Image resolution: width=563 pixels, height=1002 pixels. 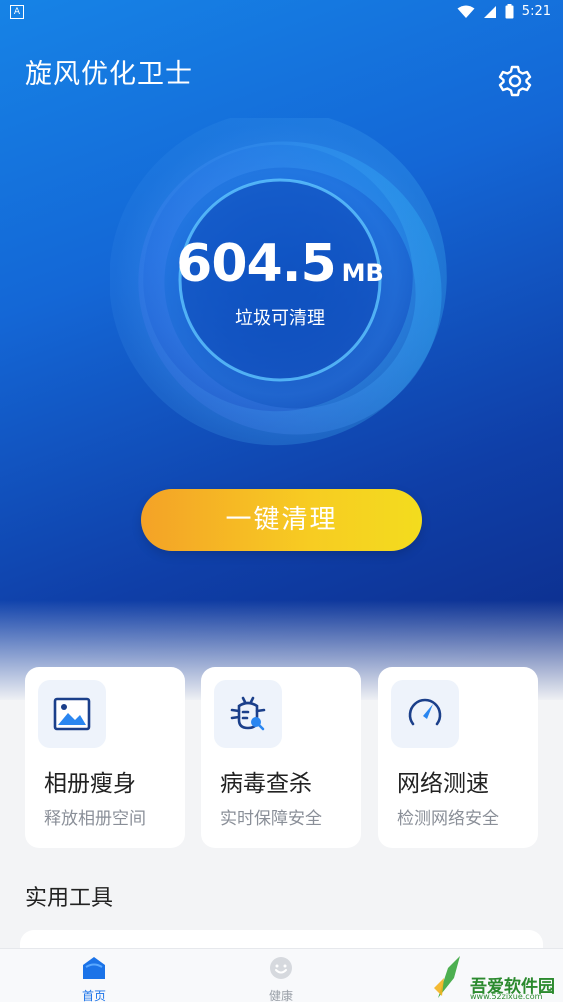 What do you see at coordinates (448, 819) in the screenshot?
I see `feature-subtitle: 检测网络安全` at bounding box center [448, 819].